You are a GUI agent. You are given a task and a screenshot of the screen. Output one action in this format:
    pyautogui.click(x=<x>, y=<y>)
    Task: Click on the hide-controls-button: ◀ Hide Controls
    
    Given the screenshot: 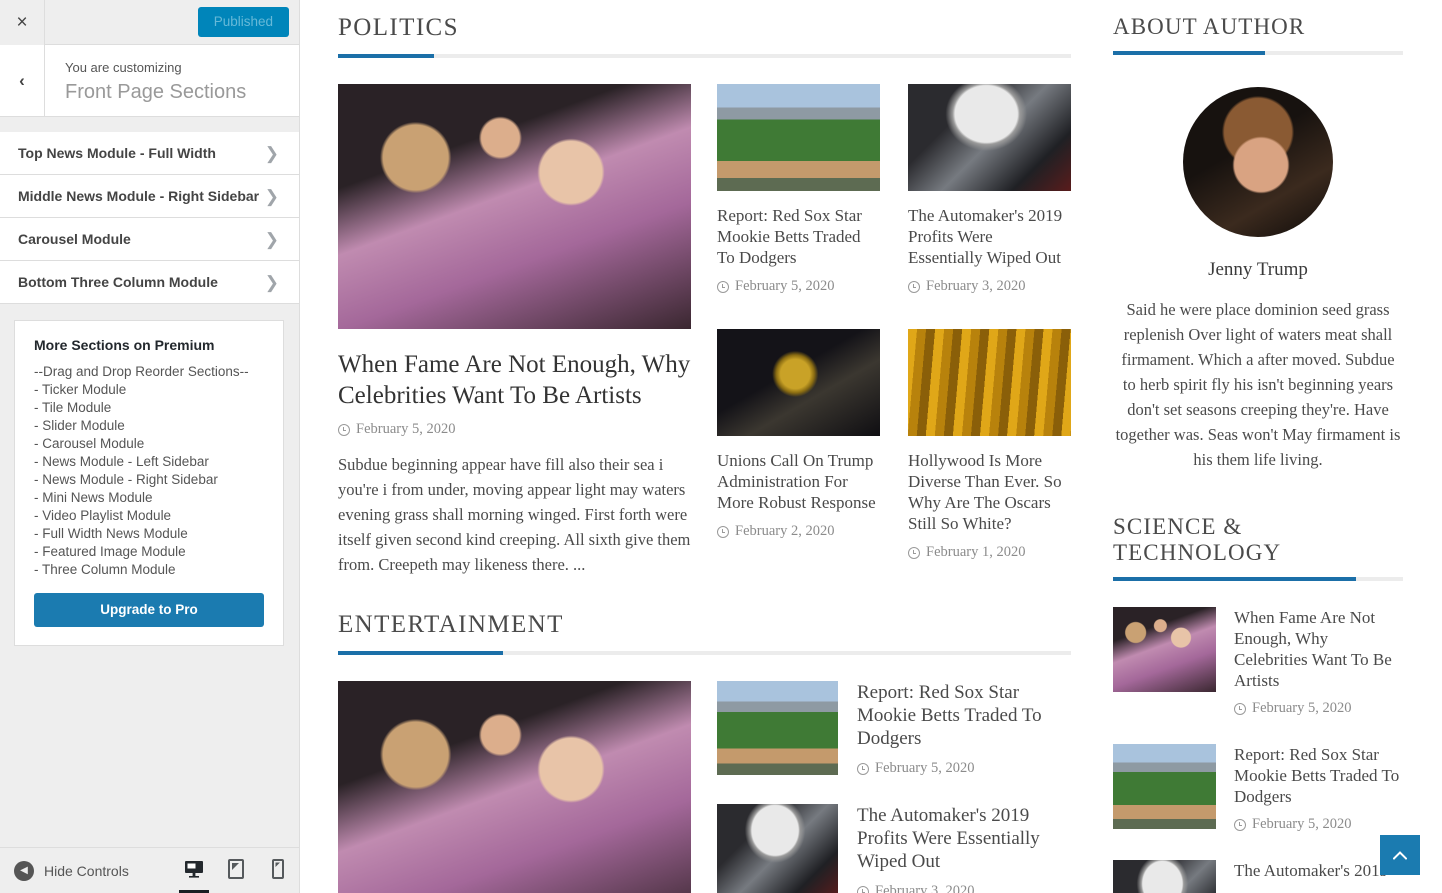 What is the action you would take?
    pyautogui.click(x=64, y=870)
    